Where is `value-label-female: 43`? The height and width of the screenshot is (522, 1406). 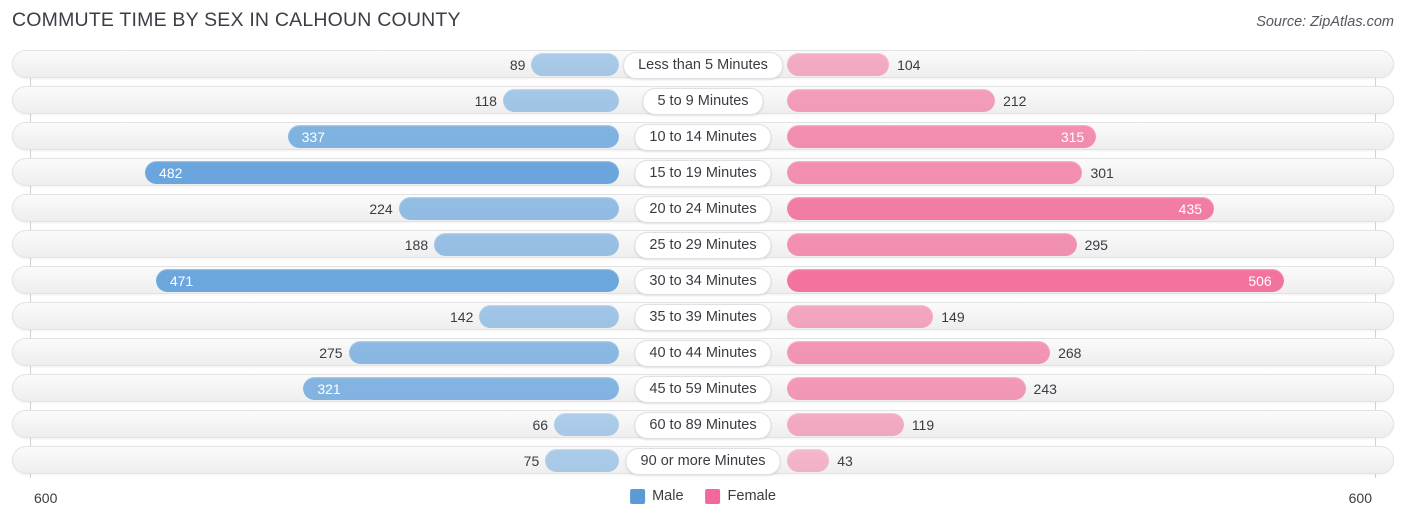 value-label-female: 43 is located at coordinates (845, 461).